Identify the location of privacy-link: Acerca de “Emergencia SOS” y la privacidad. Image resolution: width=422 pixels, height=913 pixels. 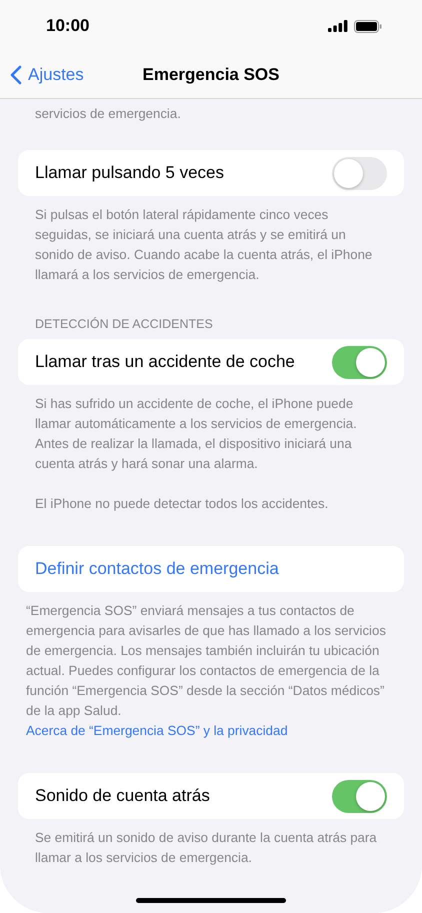
(153, 731).